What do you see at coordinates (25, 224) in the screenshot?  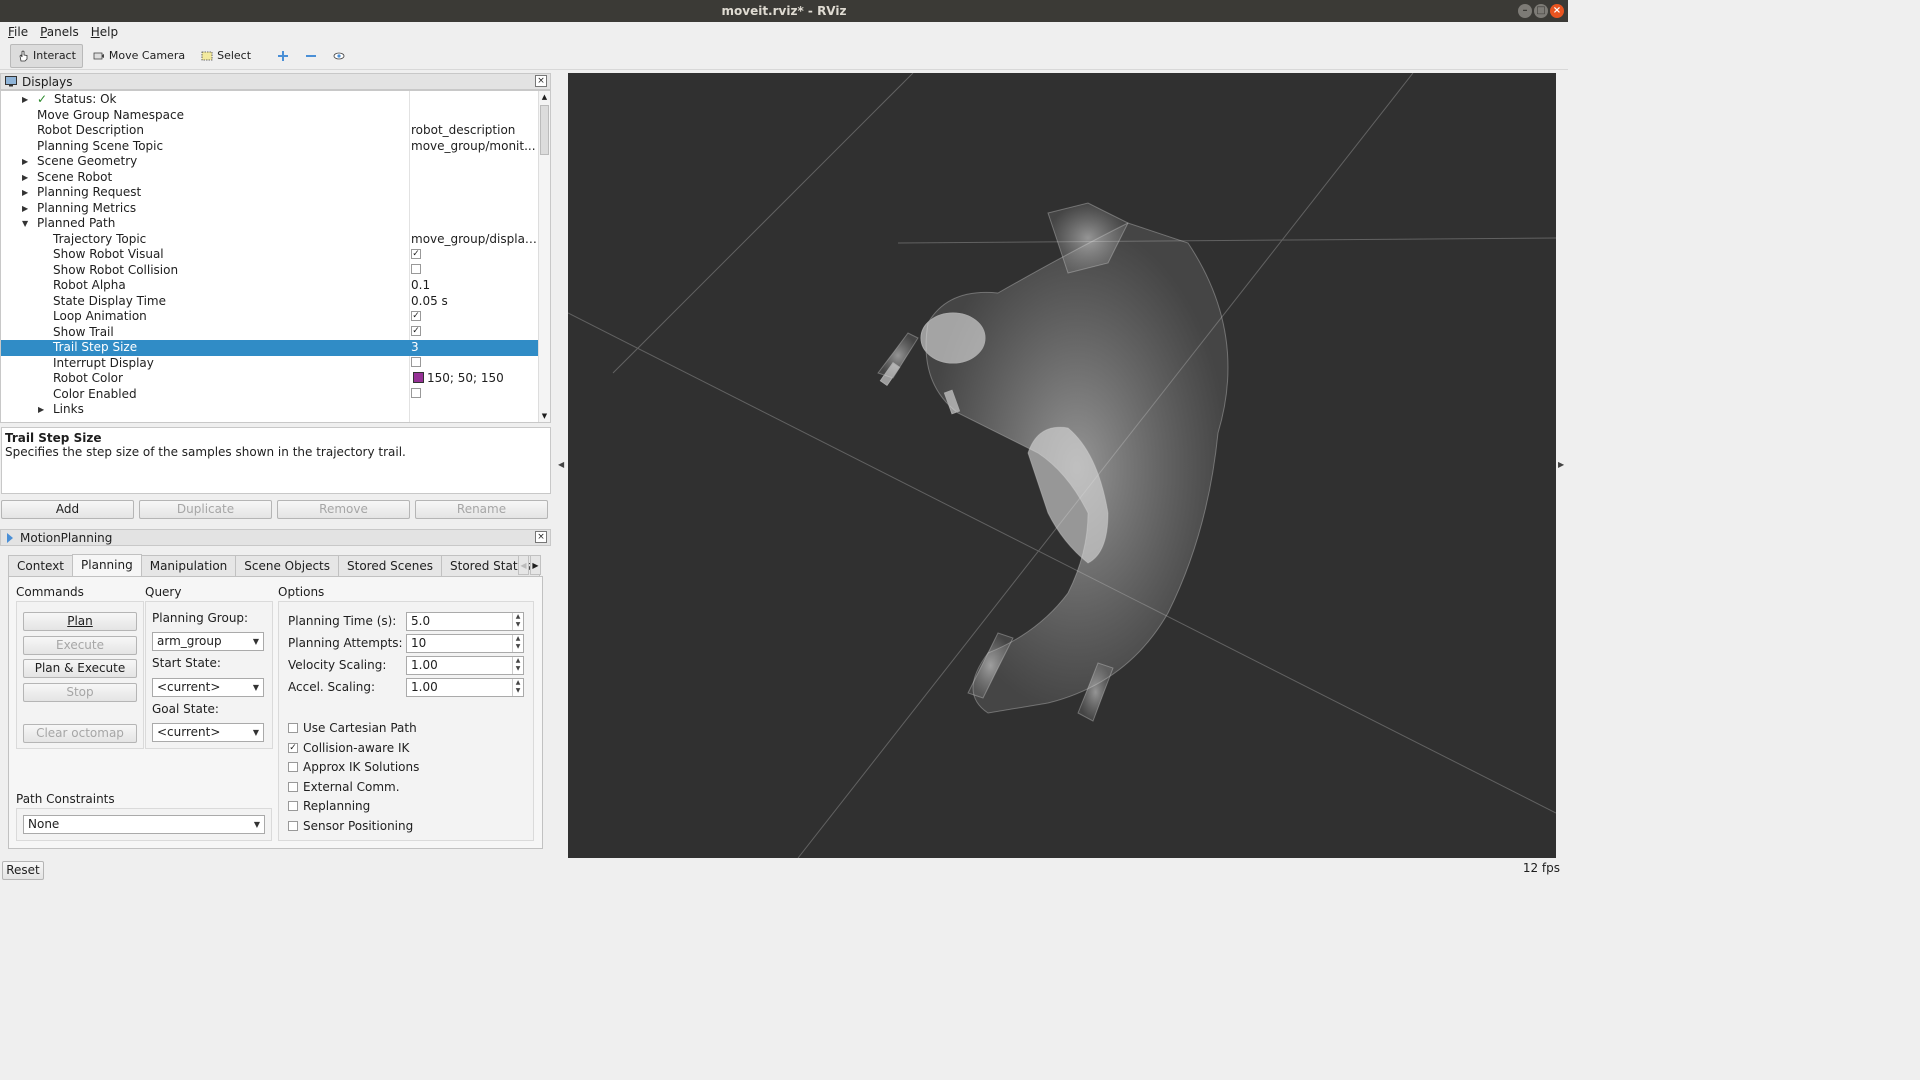 I see `collapse-arrow-icon: ▼` at bounding box center [25, 224].